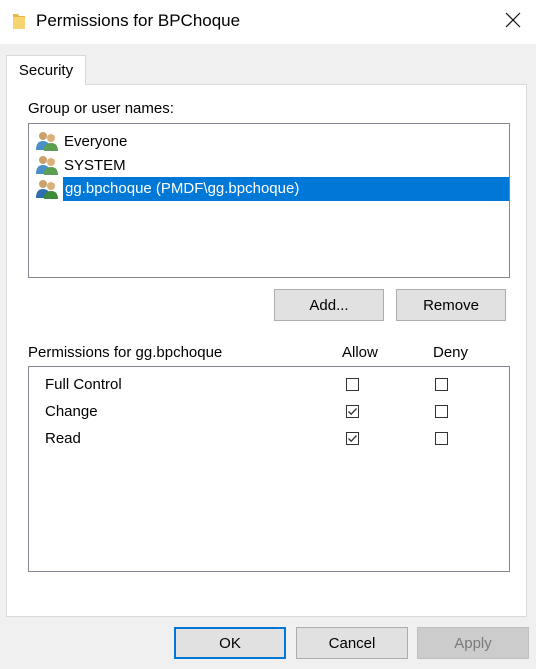 This screenshot has height=669, width=536. I want to click on folder-icon, so click(19, 21).